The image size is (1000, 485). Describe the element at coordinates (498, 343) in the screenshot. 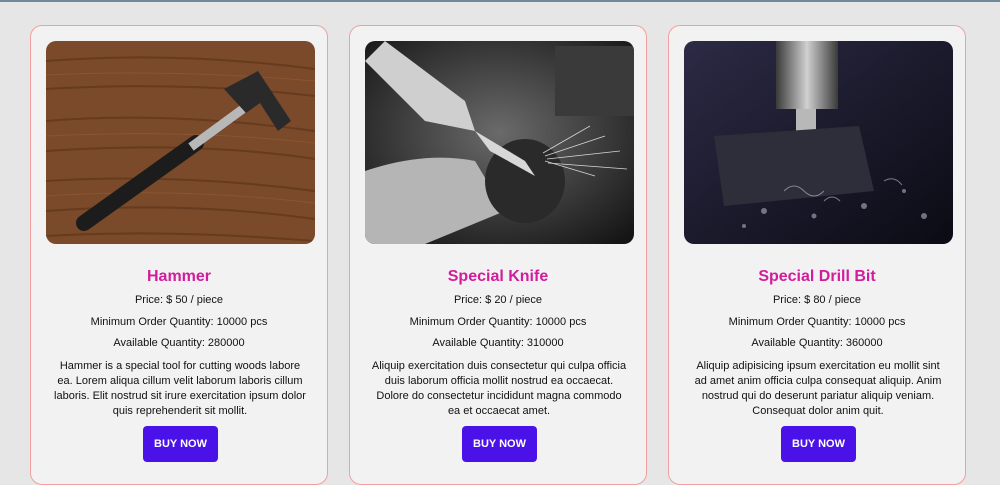

I see `product-available: Available Quantity: 310000` at that location.